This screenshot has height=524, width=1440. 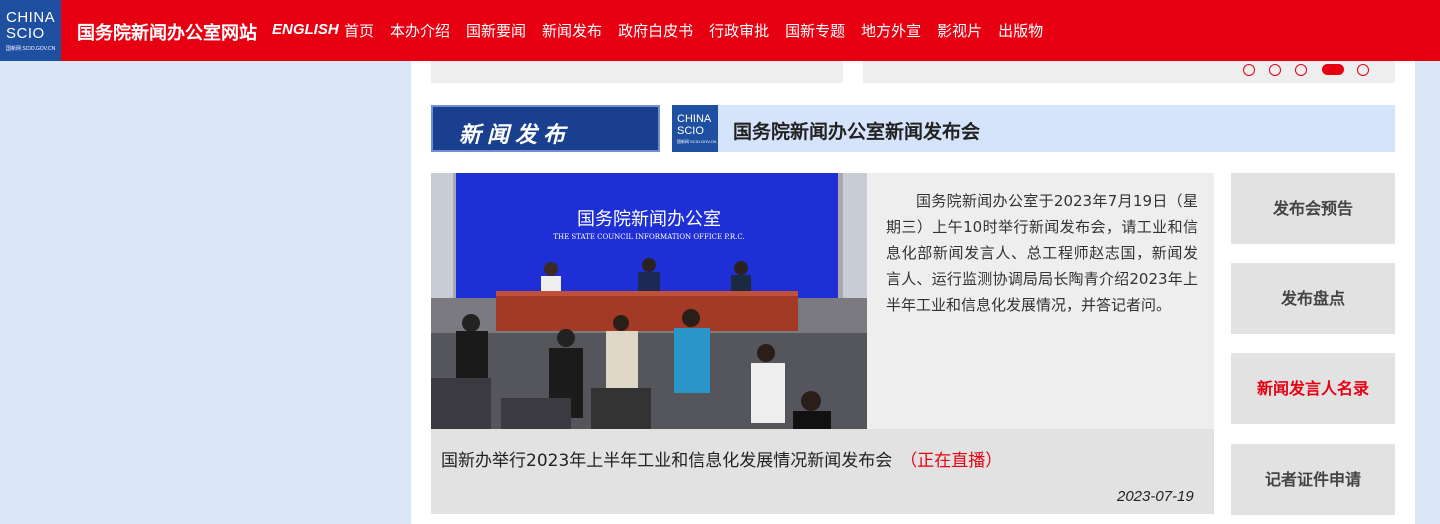 What do you see at coordinates (1129, 72) in the screenshot?
I see `previous-panel-right` at bounding box center [1129, 72].